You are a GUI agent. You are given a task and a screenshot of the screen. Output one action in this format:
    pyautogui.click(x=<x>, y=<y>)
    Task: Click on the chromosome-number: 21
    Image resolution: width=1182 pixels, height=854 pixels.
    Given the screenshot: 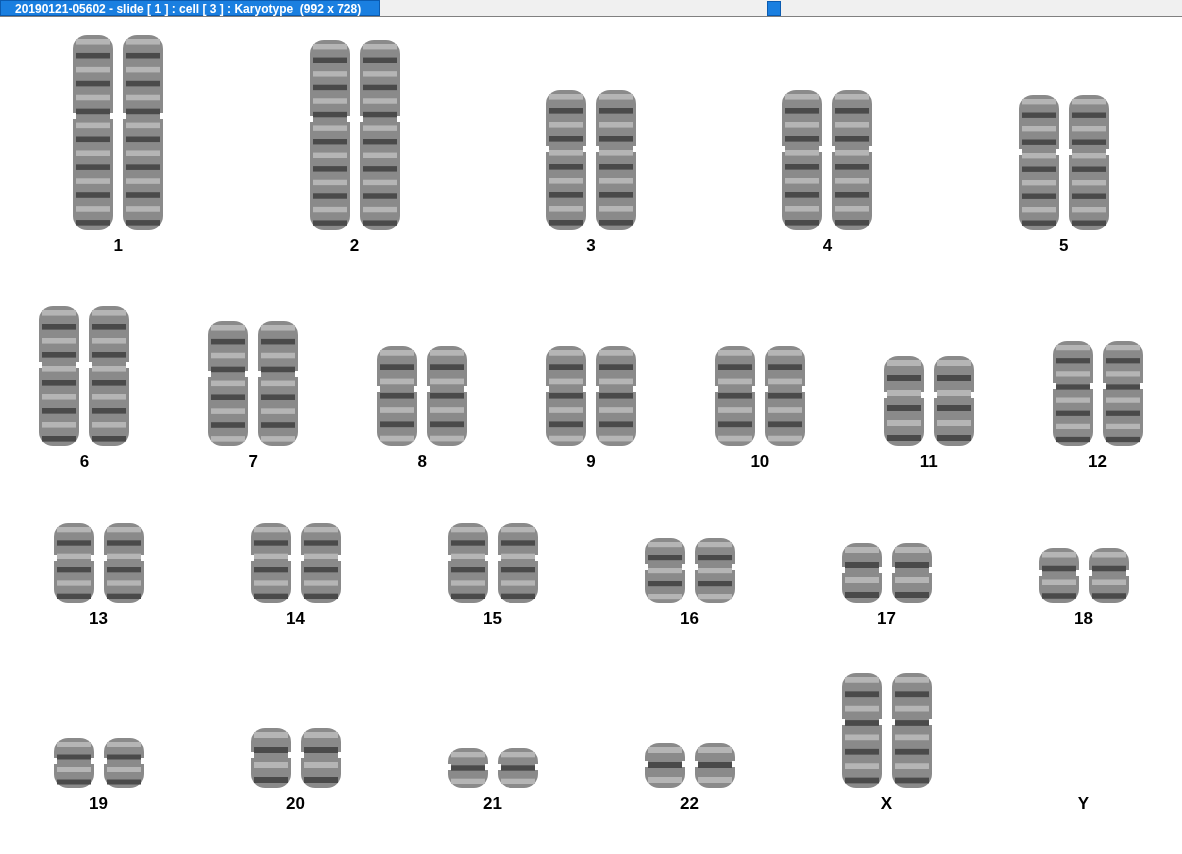 What is the action you would take?
    pyautogui.click(x=492, y=804)
    